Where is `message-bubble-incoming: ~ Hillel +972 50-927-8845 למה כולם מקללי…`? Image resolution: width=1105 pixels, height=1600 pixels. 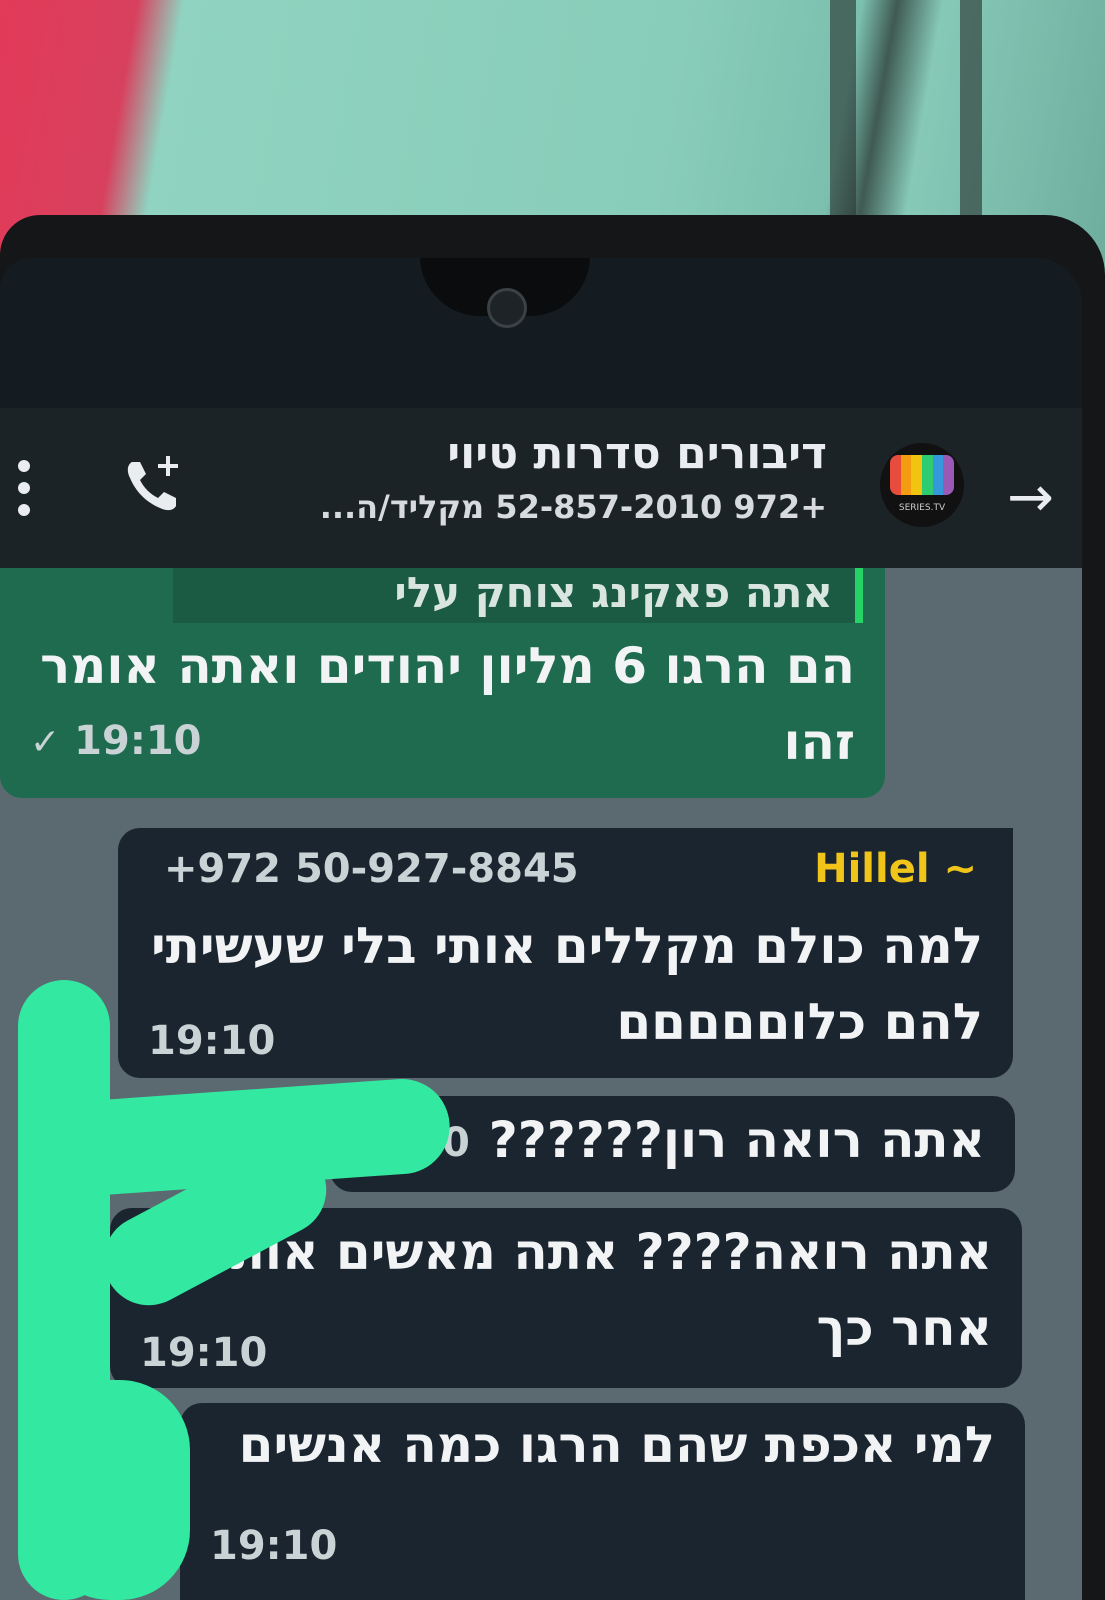 message-bubble-incoming: ~ Hillel +972 50-927-8845 למה כולם מקללי… is located at coordinates (565, 953).